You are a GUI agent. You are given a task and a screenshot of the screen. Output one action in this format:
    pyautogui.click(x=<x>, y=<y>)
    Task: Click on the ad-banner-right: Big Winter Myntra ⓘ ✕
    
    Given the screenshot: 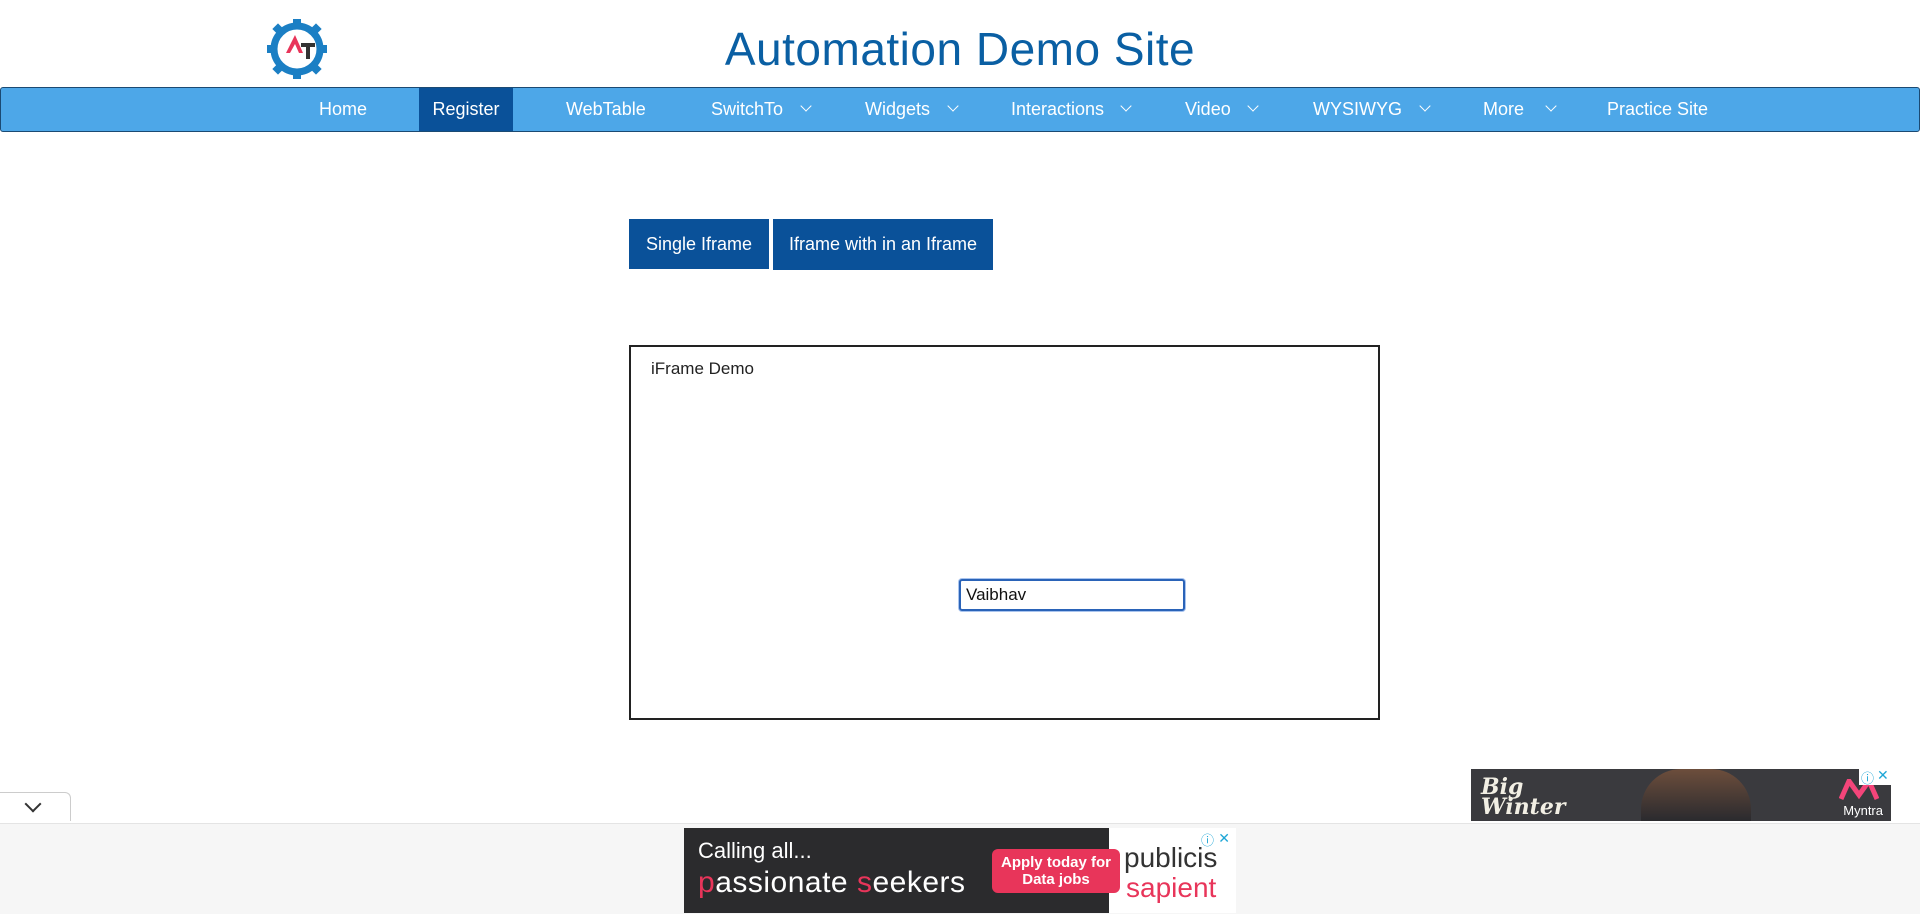 What is the action you would take?
    pyautogui.click(x=1681, y=795)
    